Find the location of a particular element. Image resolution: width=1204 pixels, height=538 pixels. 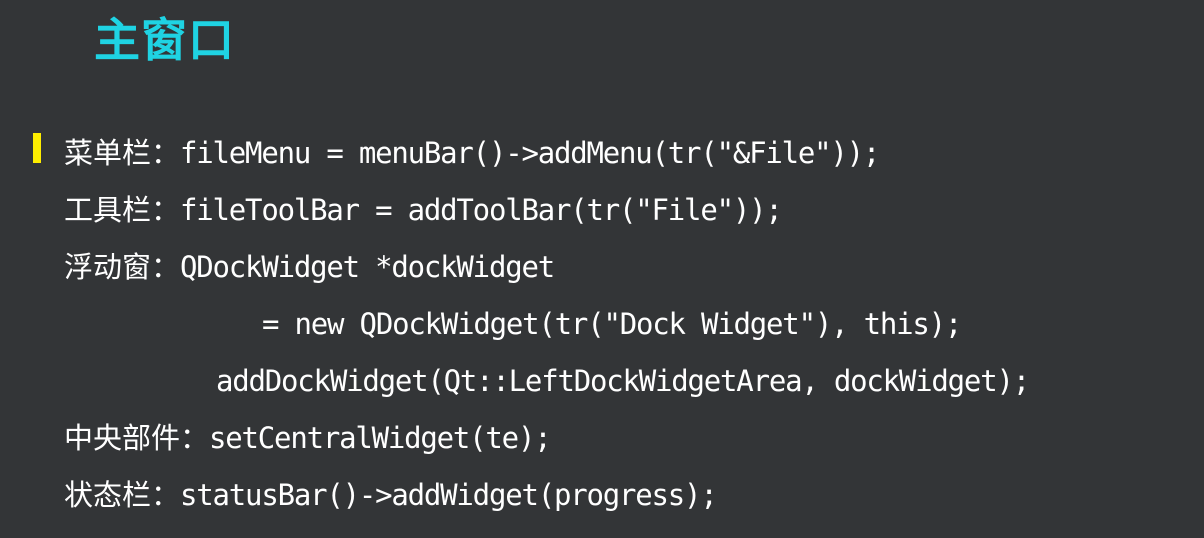

dock-widget-line: 浮动窗：QDockWidget *dockWidget is located at coordinates (309, 267).